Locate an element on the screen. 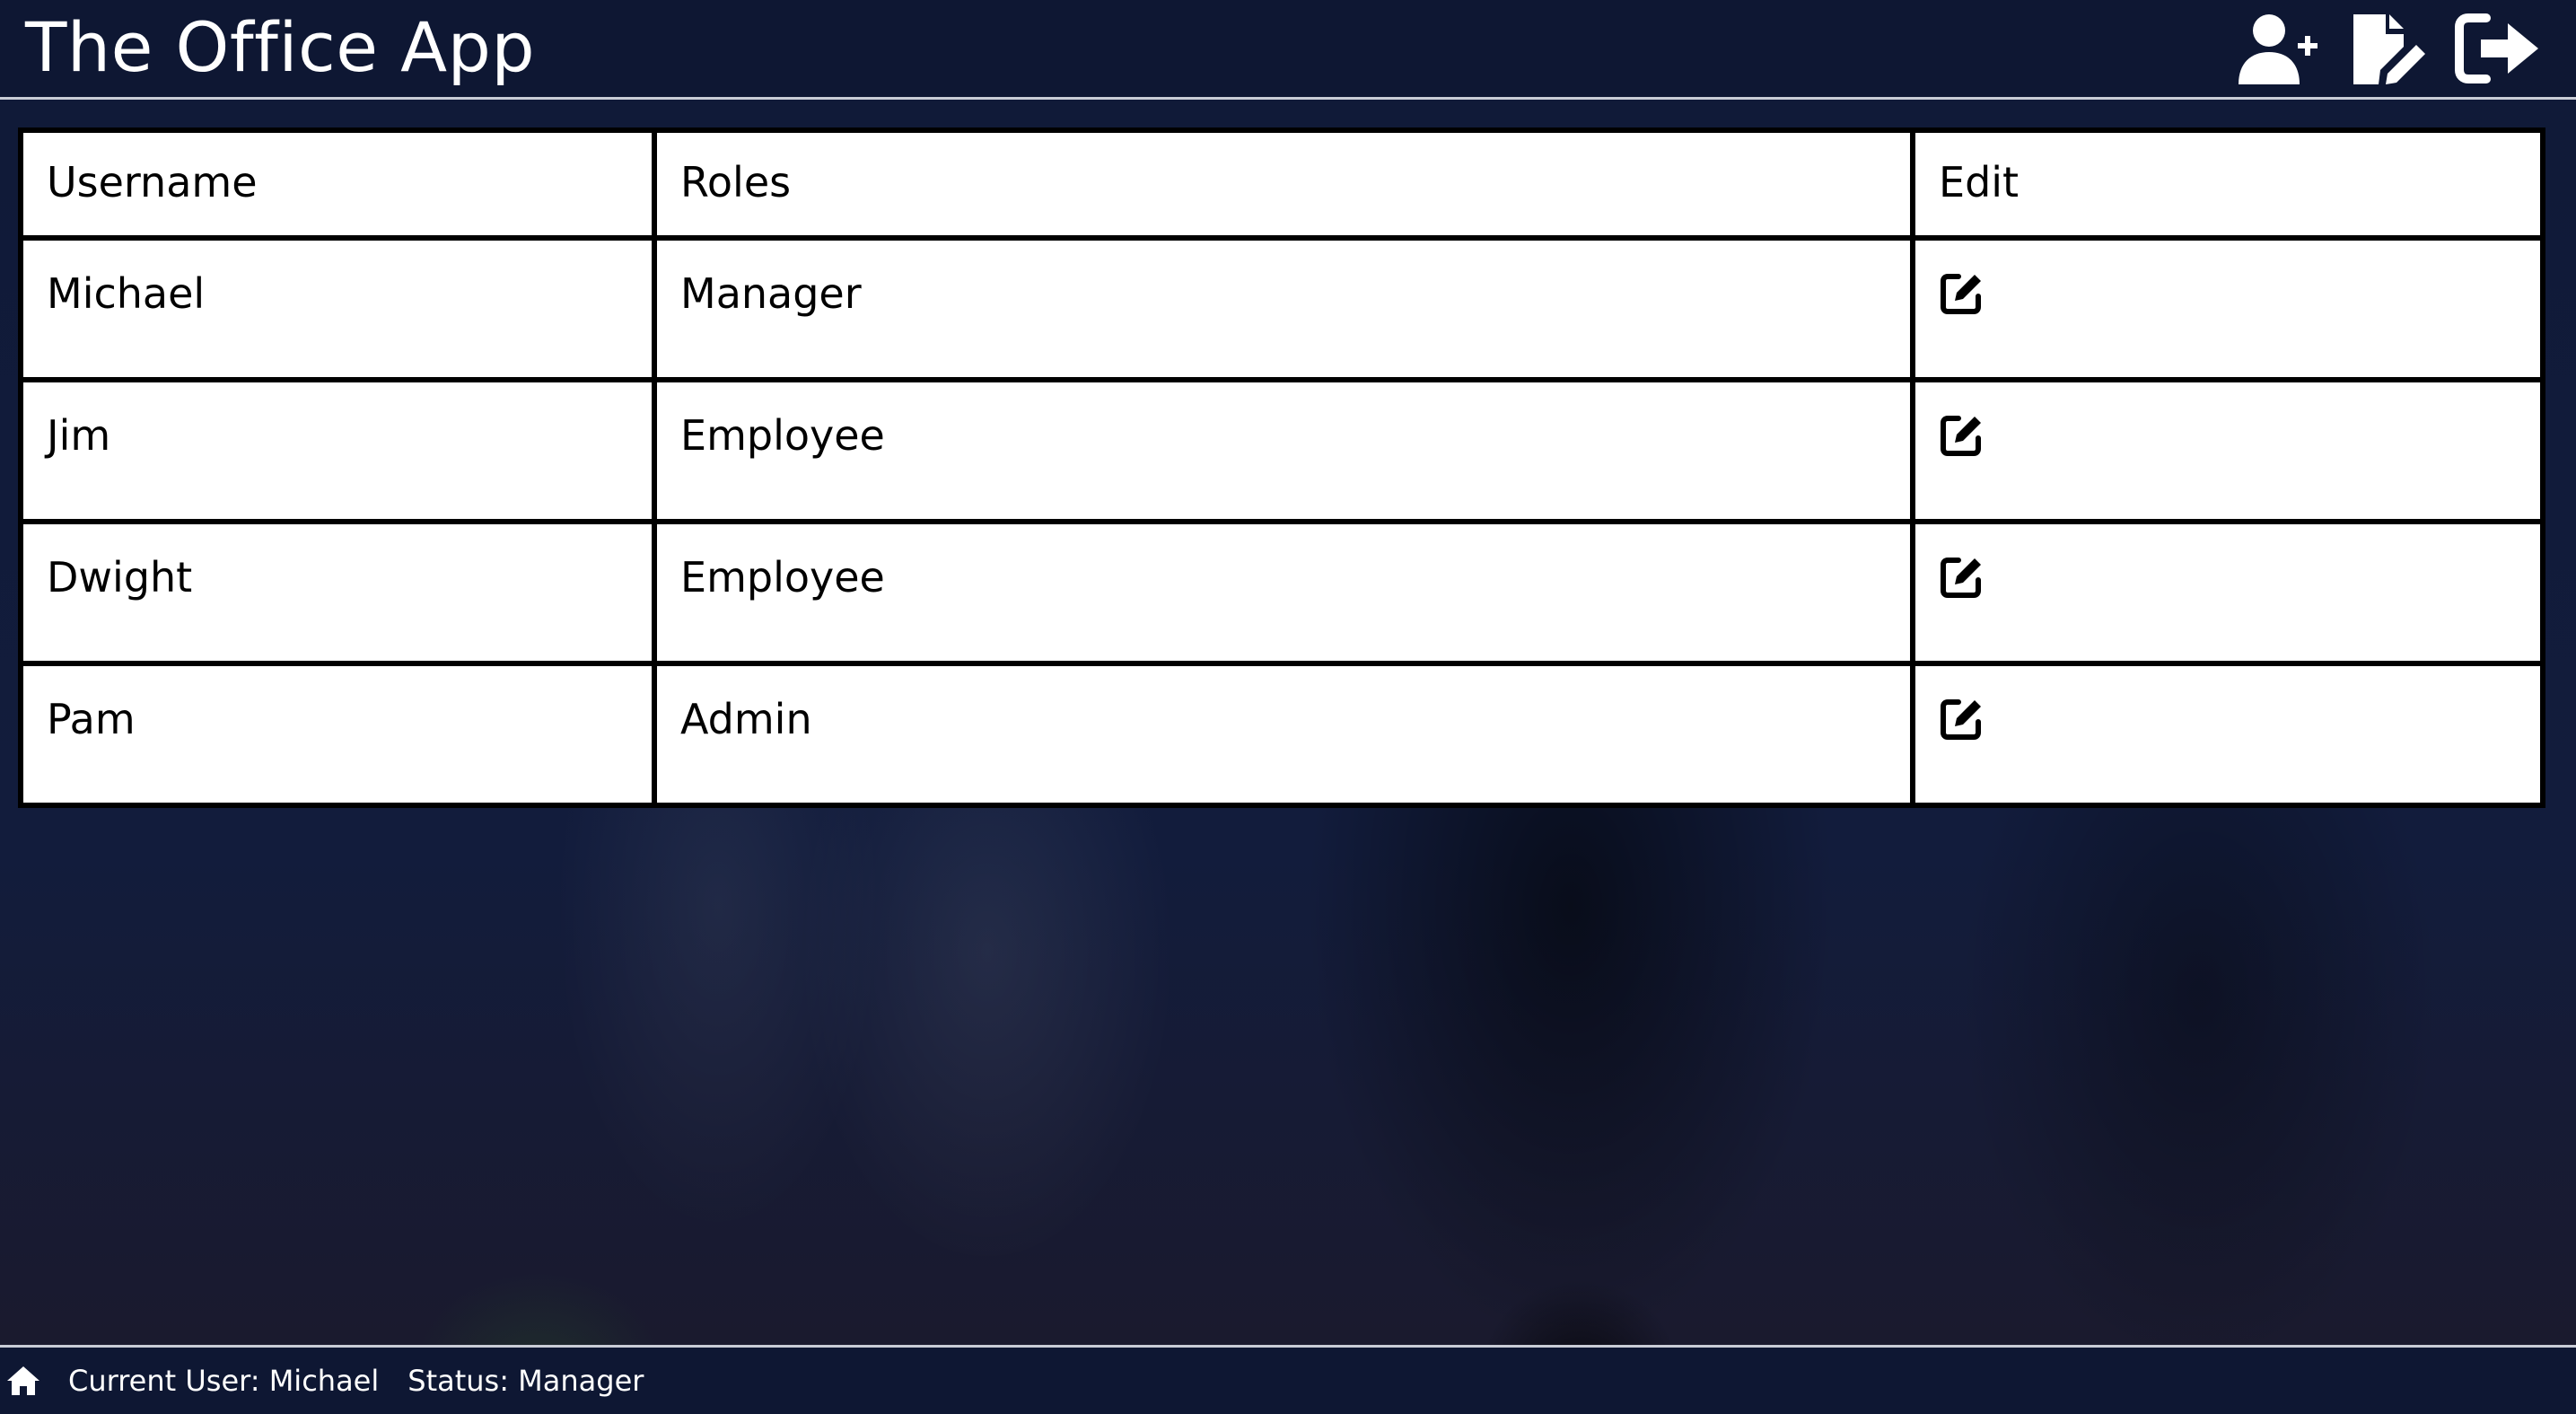 The height and width of the screenshot is (1414, 2576). username-cell: Michael is located at coordinates (337, 309).